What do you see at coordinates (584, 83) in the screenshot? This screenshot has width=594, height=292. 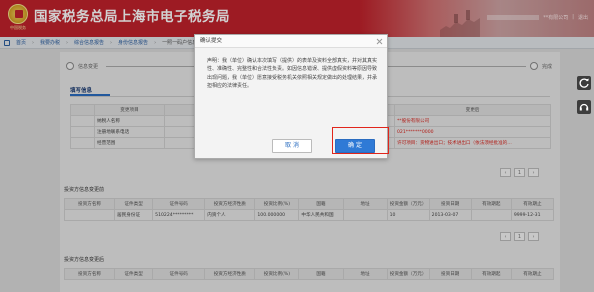 I see `refresh-icon` at bounding box center [584, 83].